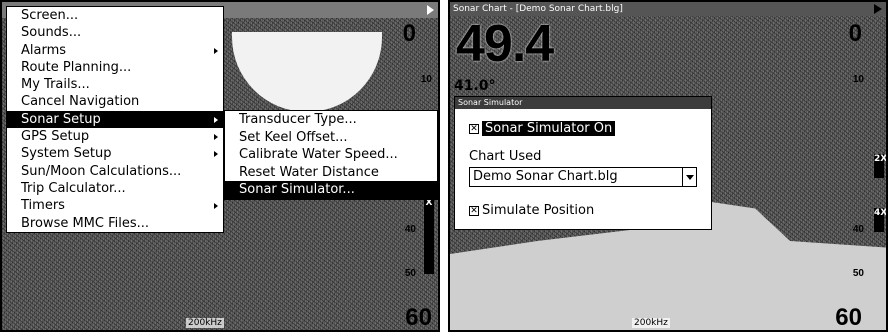 The width and height of the screenshot is (888, 332). I want to click on chart-used-value: Demo Sonar Chart.blg, so click(545, 176).